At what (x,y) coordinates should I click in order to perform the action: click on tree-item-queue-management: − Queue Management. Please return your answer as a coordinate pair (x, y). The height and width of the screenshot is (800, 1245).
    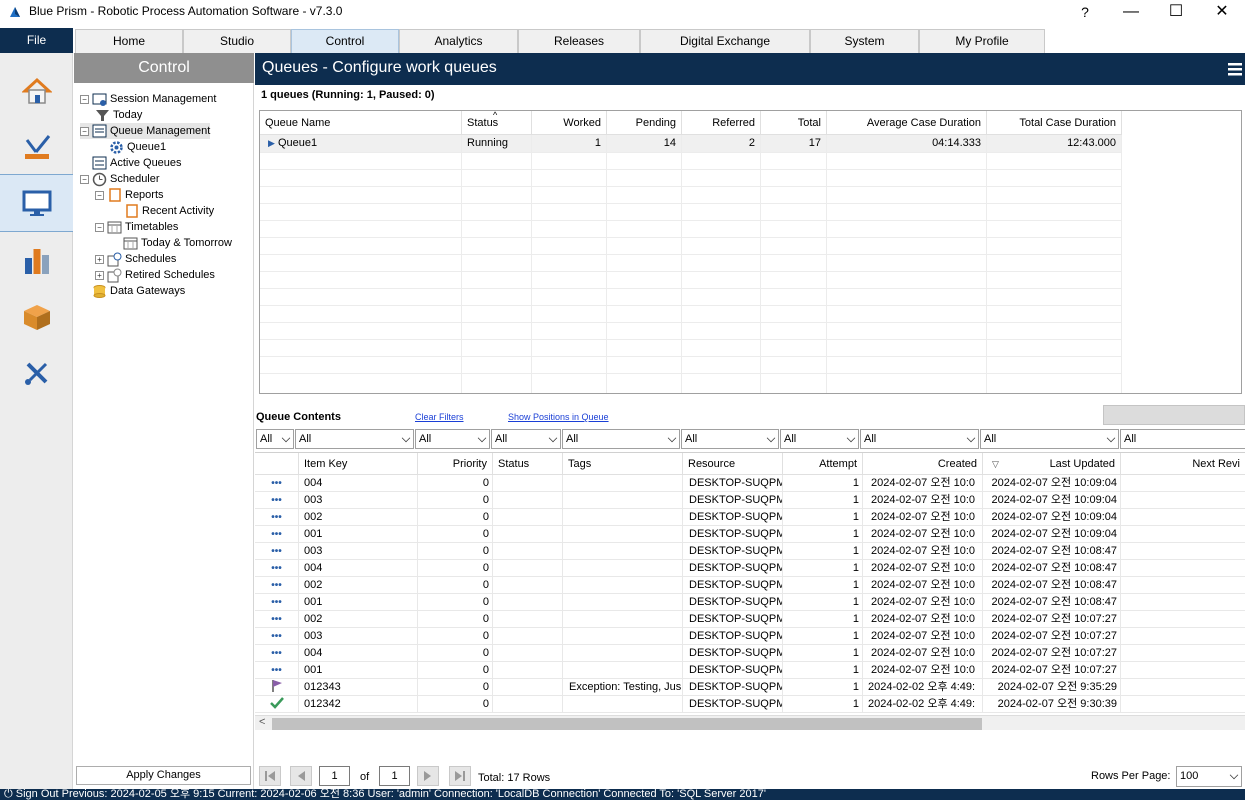
    Looking at the image, I should click on (145, 131).